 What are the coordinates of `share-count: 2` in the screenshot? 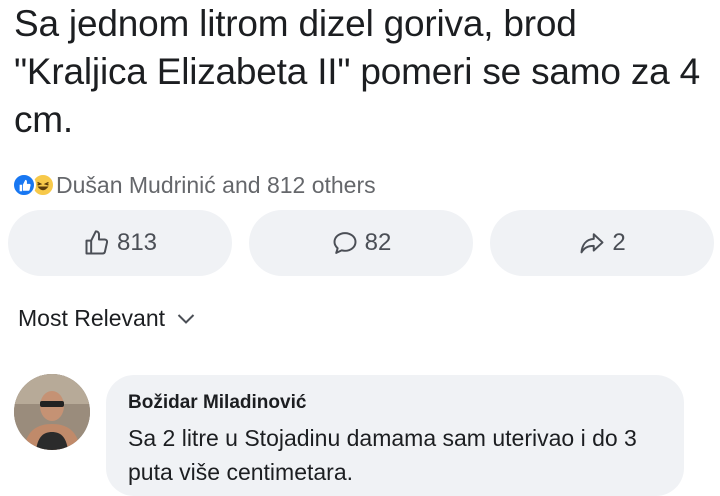 It's located at (619, 242).